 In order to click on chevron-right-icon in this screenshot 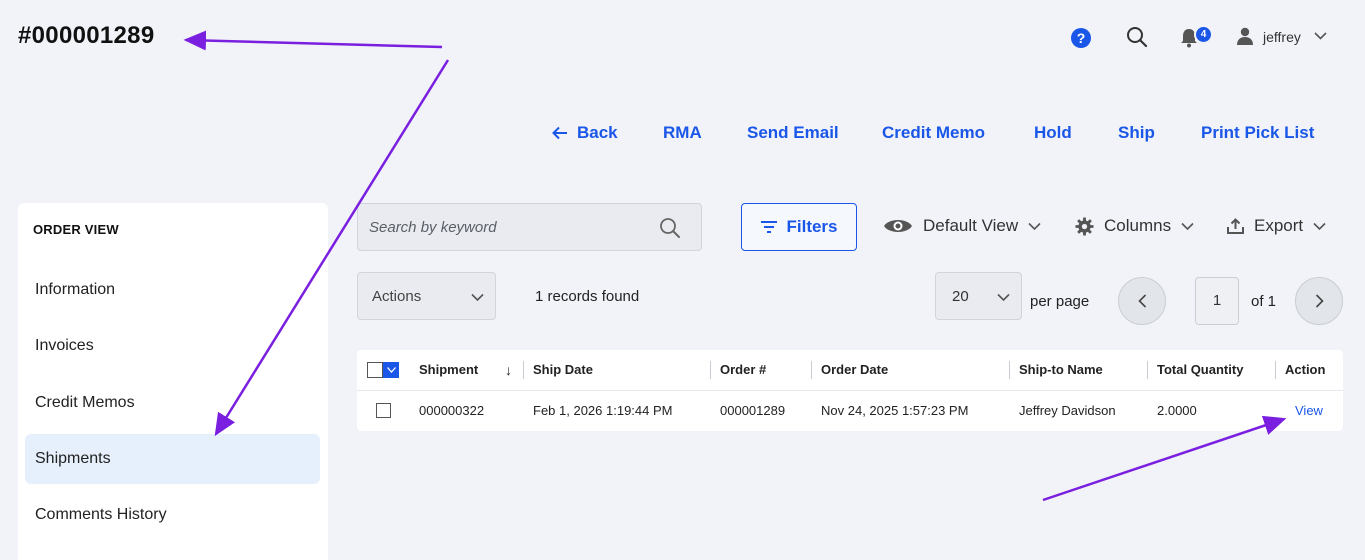, I will do `click(1319, 301)`.